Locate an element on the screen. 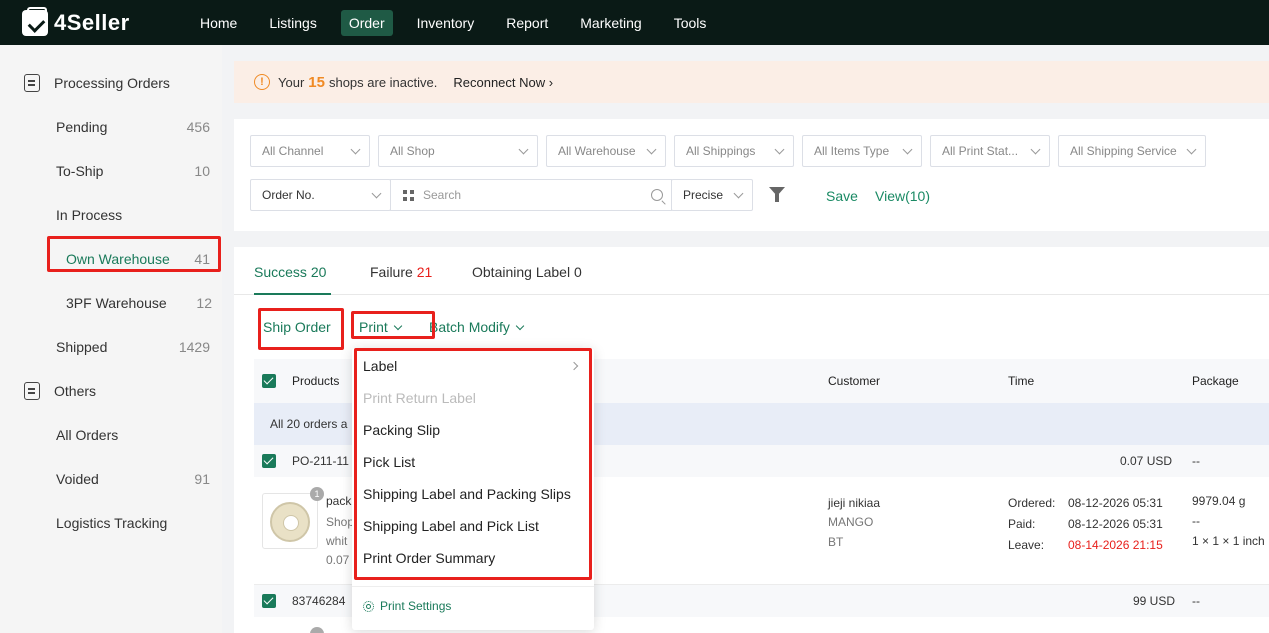  warehouse-select: All Warehouse is located at coordinates (606, 151).